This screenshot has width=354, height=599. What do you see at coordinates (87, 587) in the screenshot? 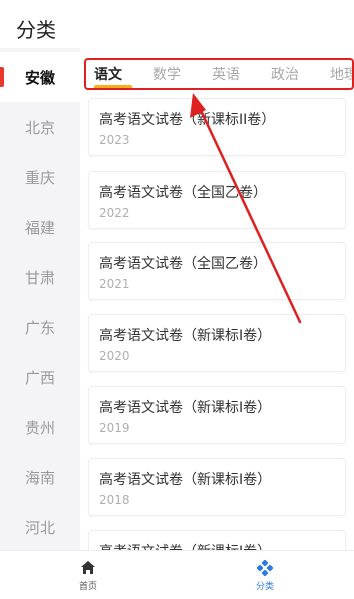
I see `nav-home-label: 首页` at bounding box center [87, 587].